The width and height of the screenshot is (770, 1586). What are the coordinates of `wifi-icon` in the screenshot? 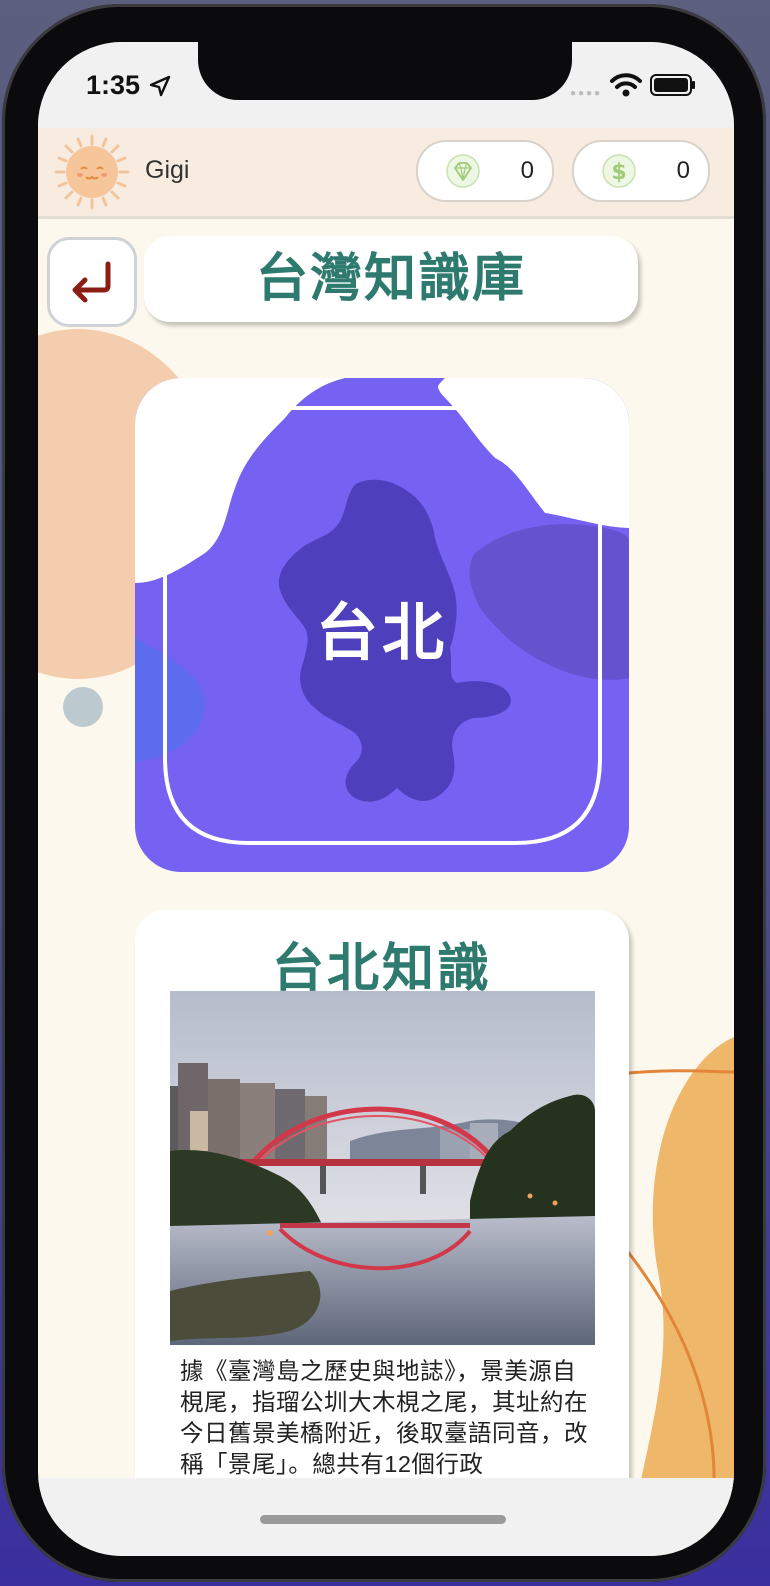 It's located at (626, 85).